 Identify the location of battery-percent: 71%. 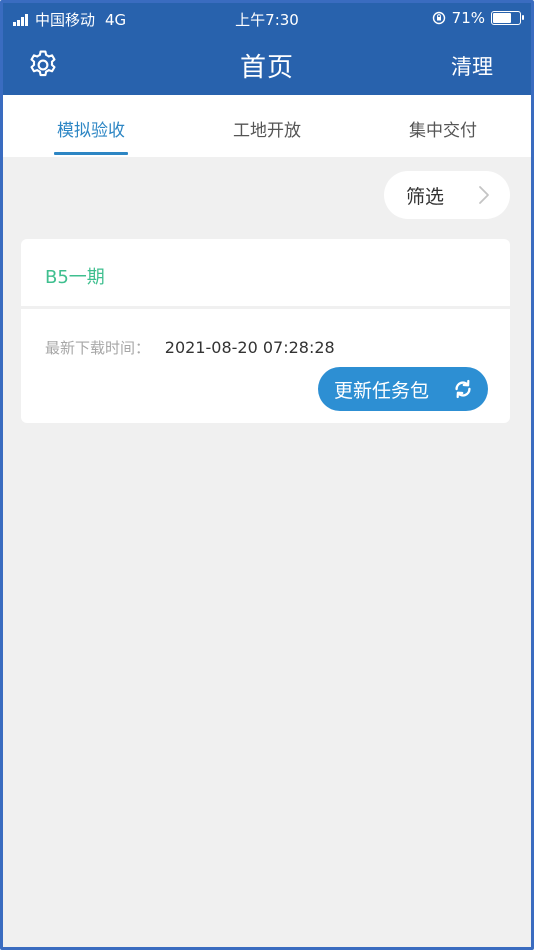
(468, 18).